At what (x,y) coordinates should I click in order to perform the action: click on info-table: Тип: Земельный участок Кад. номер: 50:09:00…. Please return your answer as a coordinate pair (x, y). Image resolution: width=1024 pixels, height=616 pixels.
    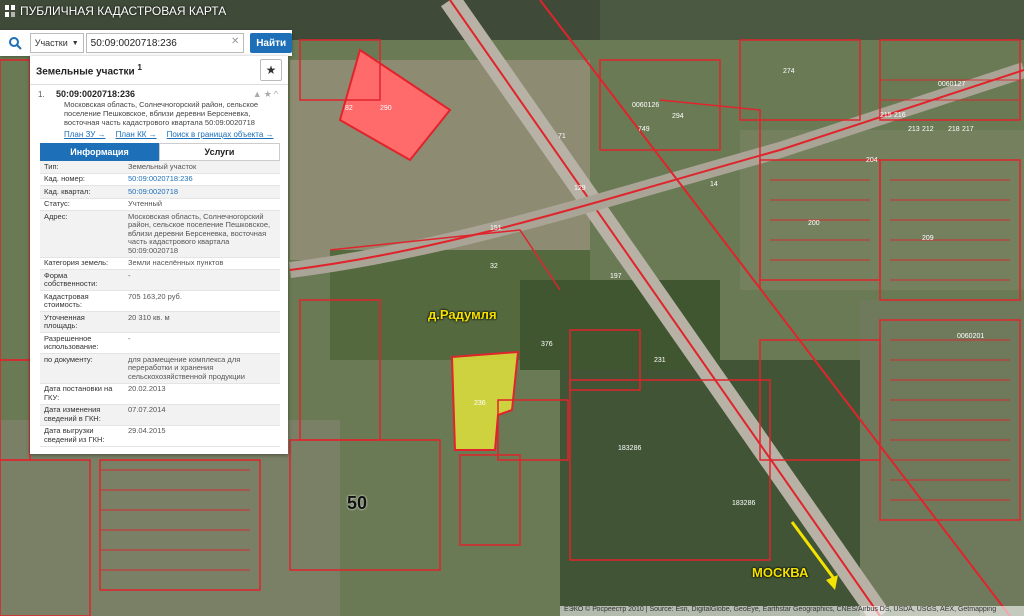
    Looking at the image, I should click on (160, 304).